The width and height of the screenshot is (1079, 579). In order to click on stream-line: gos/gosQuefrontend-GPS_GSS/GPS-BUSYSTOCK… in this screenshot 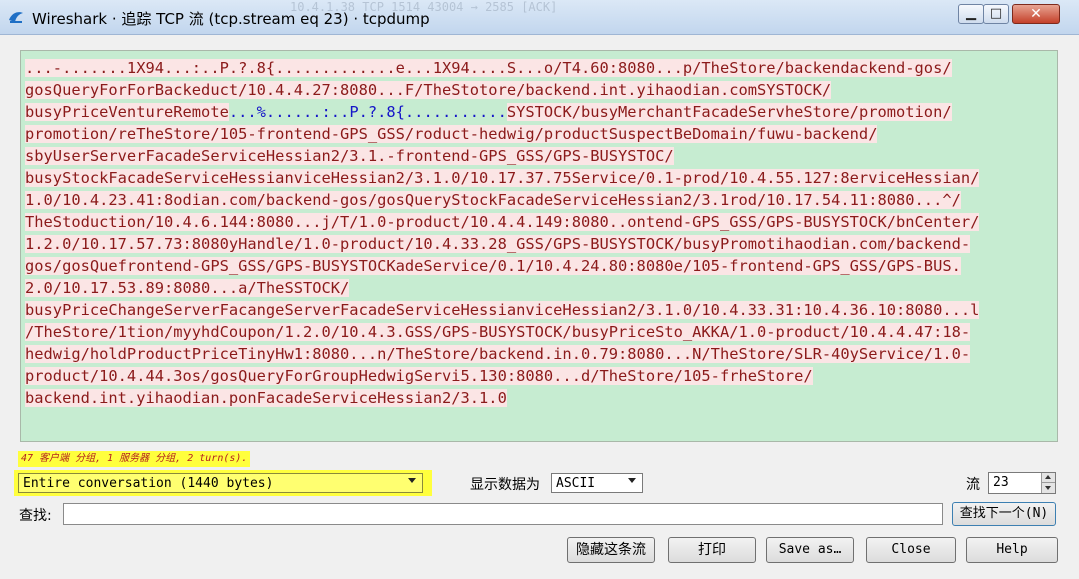, I will do `click(502, 266)`.